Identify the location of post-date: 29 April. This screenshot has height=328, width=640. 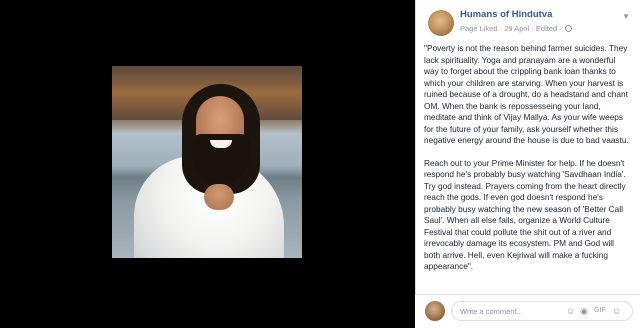
(516, 28).